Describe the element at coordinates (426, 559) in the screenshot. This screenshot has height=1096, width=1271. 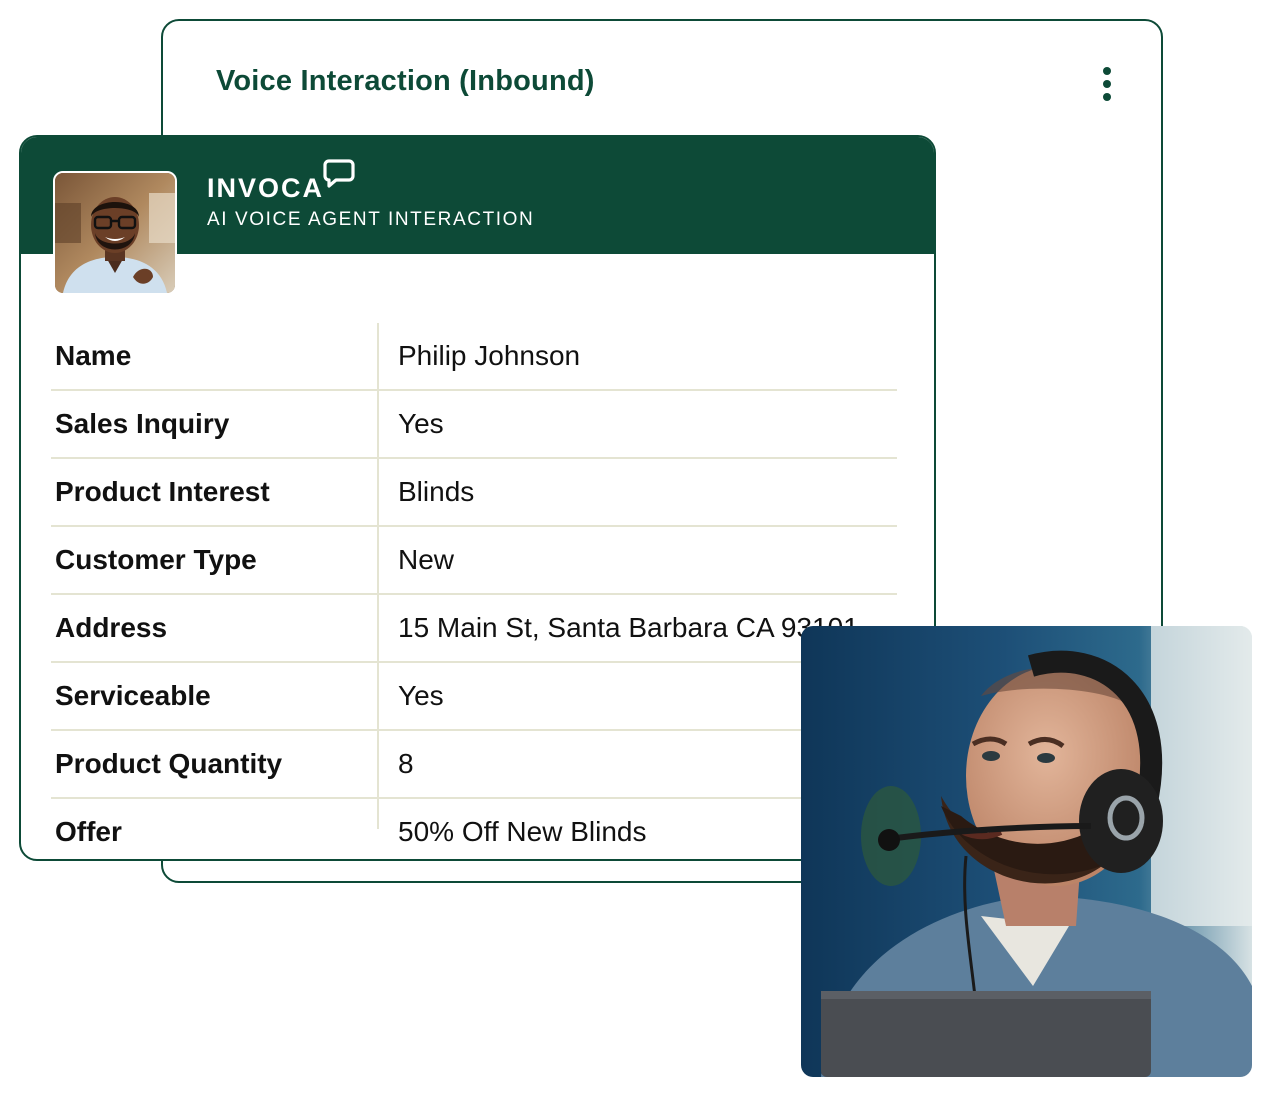
I see `row-value: New` at that location.